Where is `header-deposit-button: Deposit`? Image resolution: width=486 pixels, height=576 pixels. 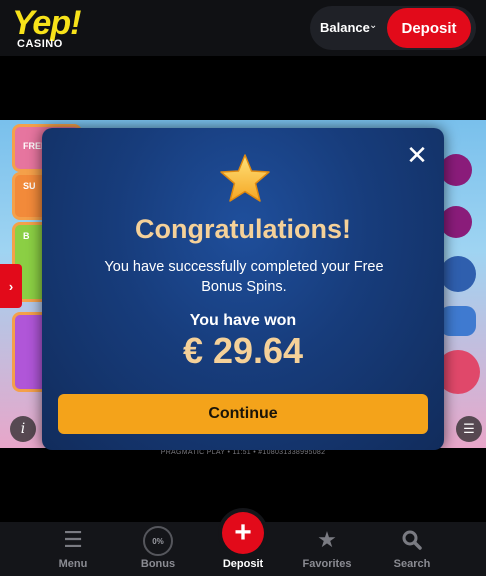 header-deposit-button: Deposit is located at coordinates (429, 28).